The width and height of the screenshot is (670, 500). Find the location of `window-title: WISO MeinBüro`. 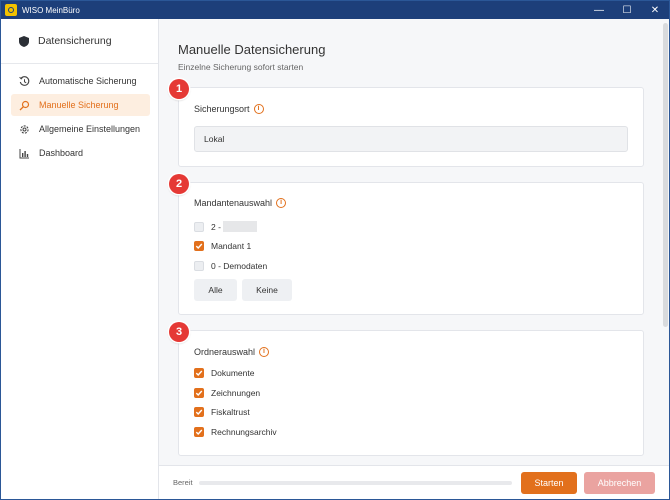

window-title: WISO MeinBüro is located at coordinates (51, 10).